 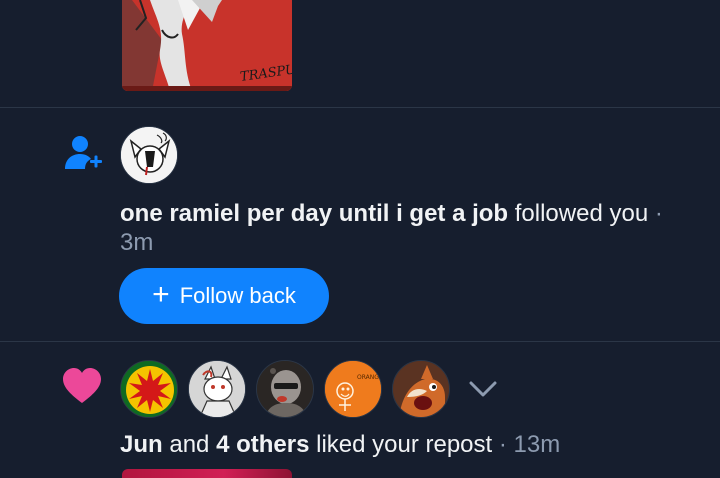 What do you see at coordinates (483, 389) in the screenshot?
I see `chevron-down-icon` at bounding box center [483, 389].